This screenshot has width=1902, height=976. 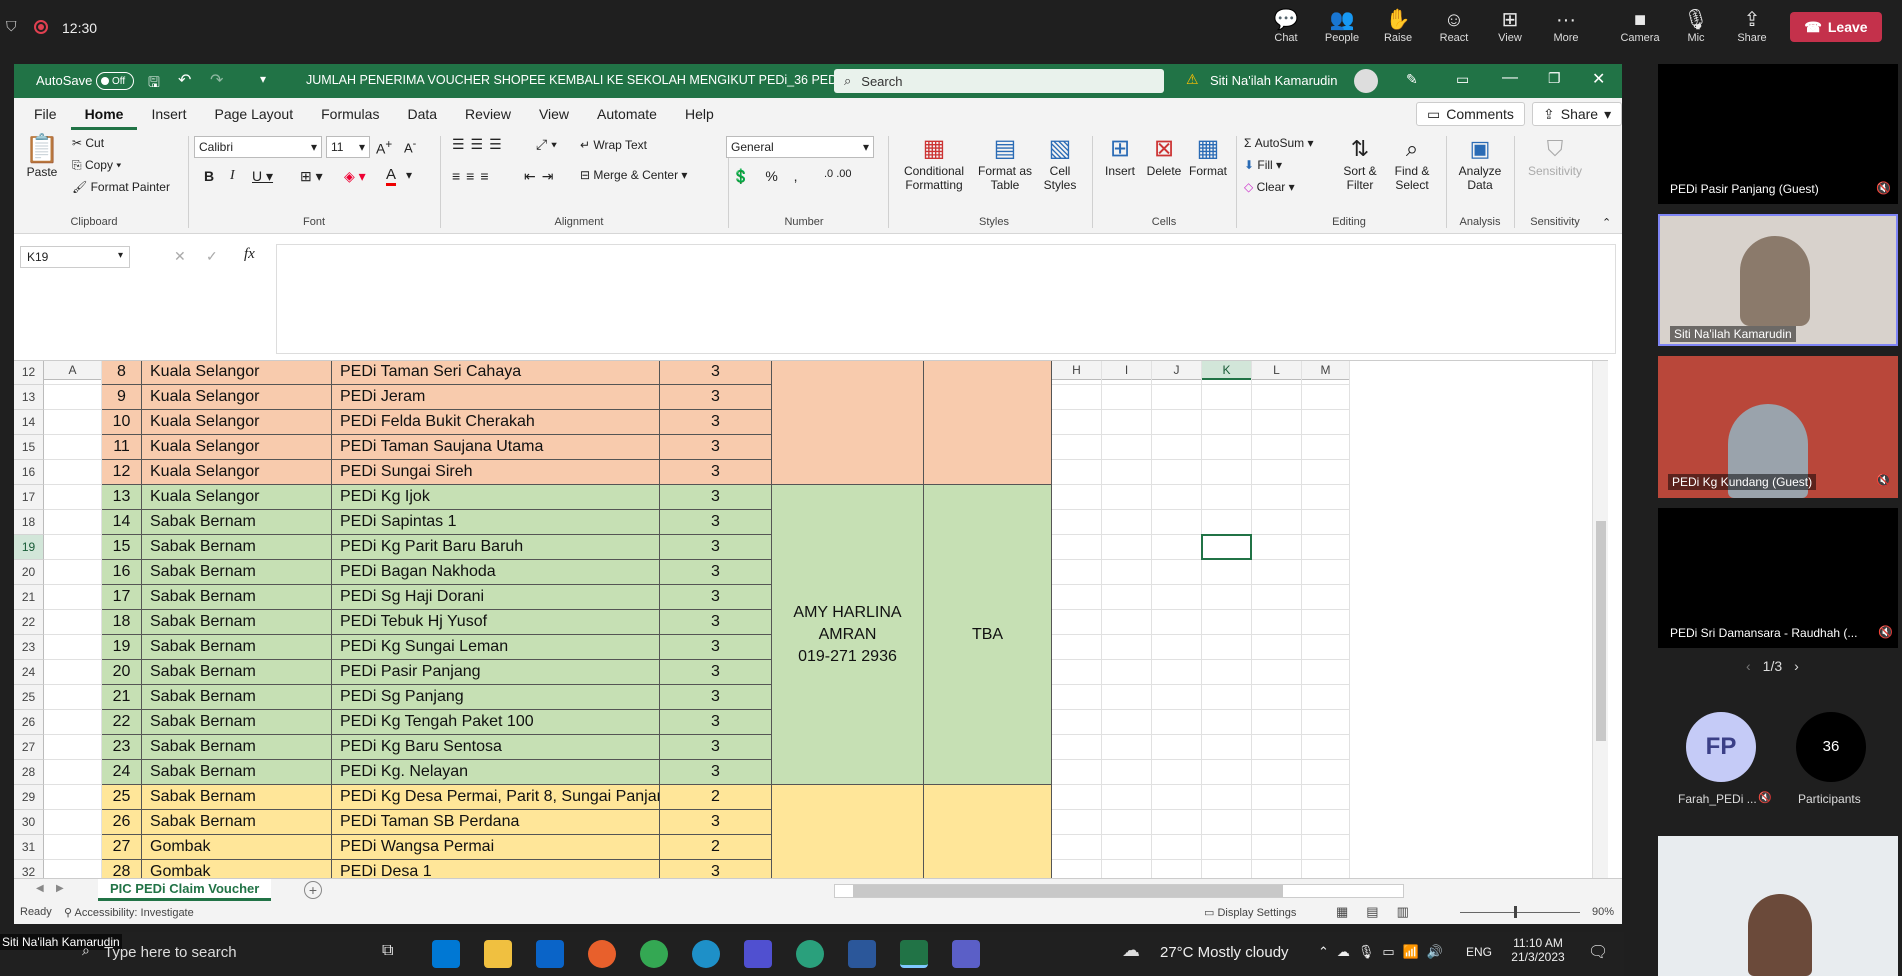 I want to click on ribbon-display-icon: ▭, so click(x=1462, y=79).